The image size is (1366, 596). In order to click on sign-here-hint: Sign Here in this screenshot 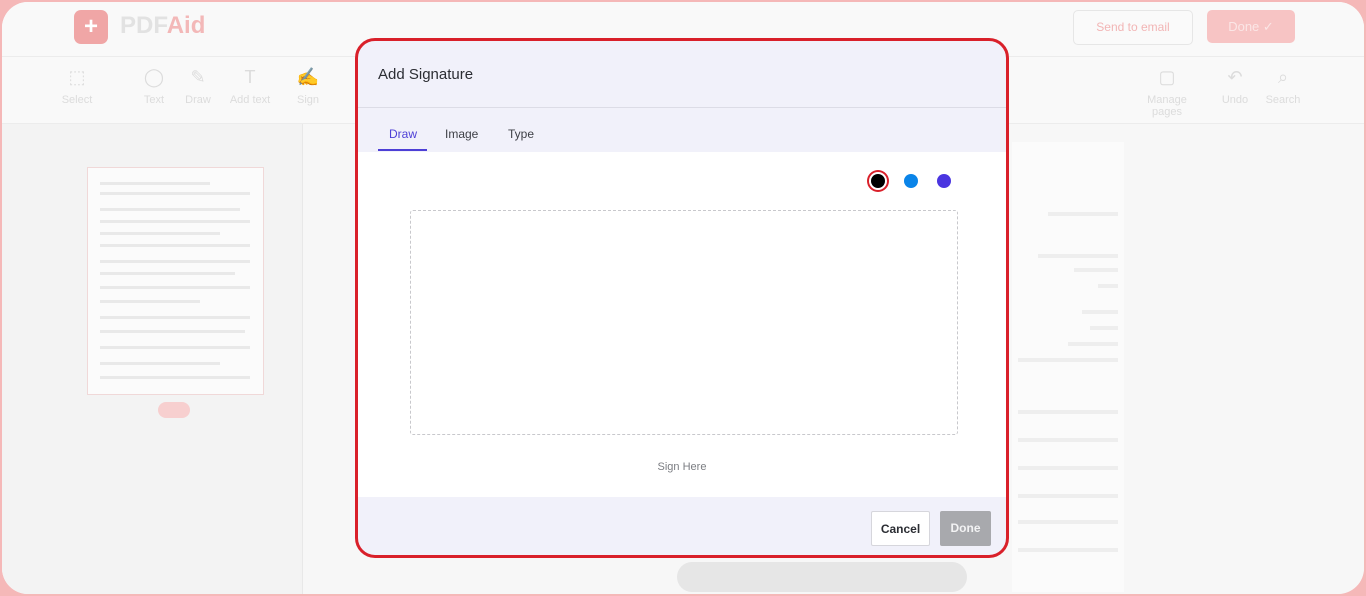, I will do `click(682, 467)`.